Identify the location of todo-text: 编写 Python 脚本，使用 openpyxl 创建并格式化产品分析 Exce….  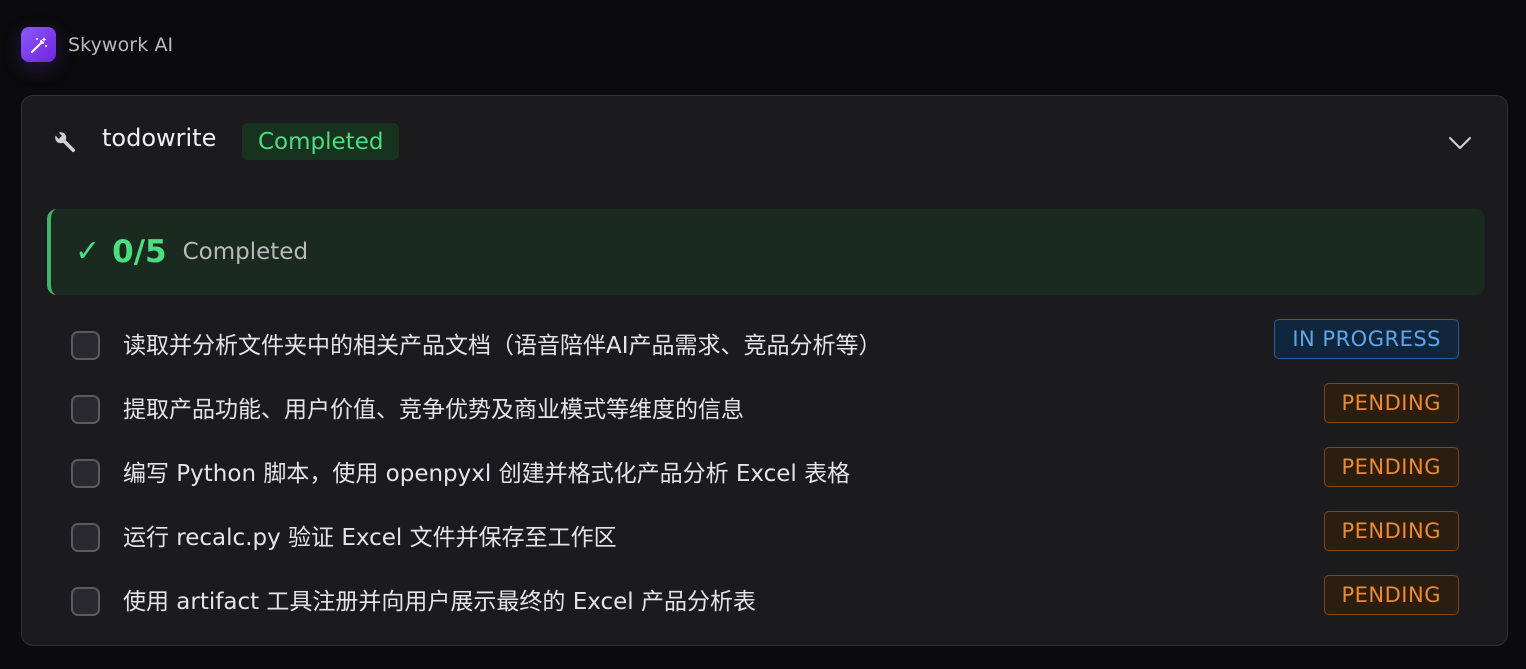
(487, 474).